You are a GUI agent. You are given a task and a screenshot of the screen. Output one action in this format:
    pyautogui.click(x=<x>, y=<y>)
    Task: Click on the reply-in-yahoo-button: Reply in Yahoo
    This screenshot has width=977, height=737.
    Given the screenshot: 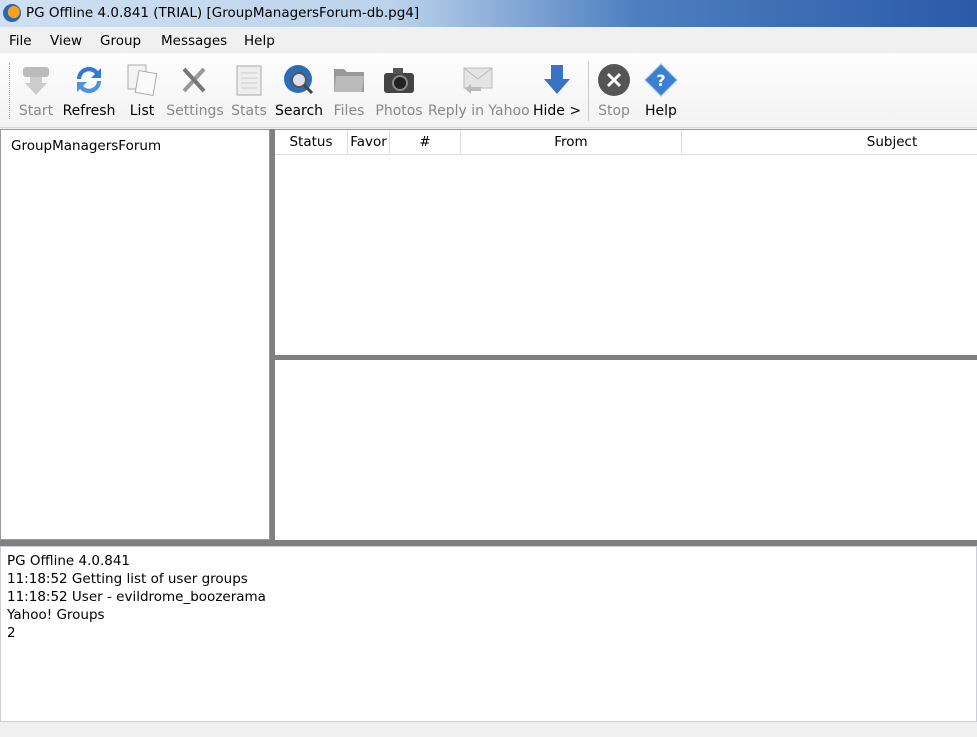 What is the action you would take?
    pyautogui.click(x=479, y=90)
    